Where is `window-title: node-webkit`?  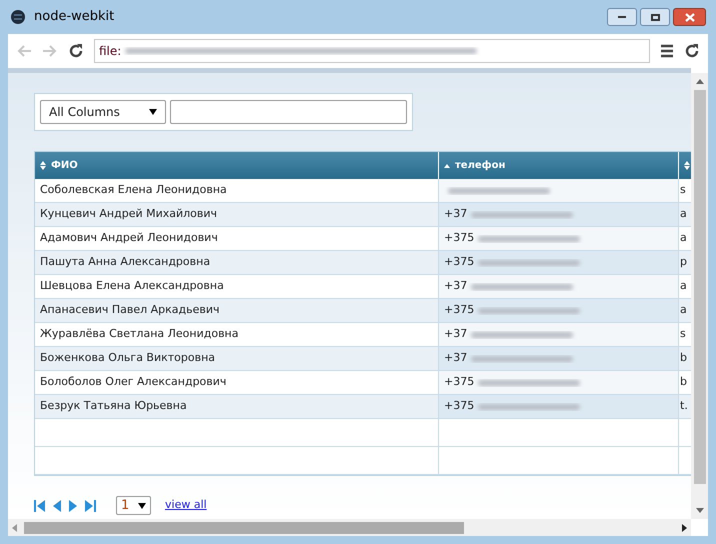
window-title: node-webkit is located at coordinates (74, 17).